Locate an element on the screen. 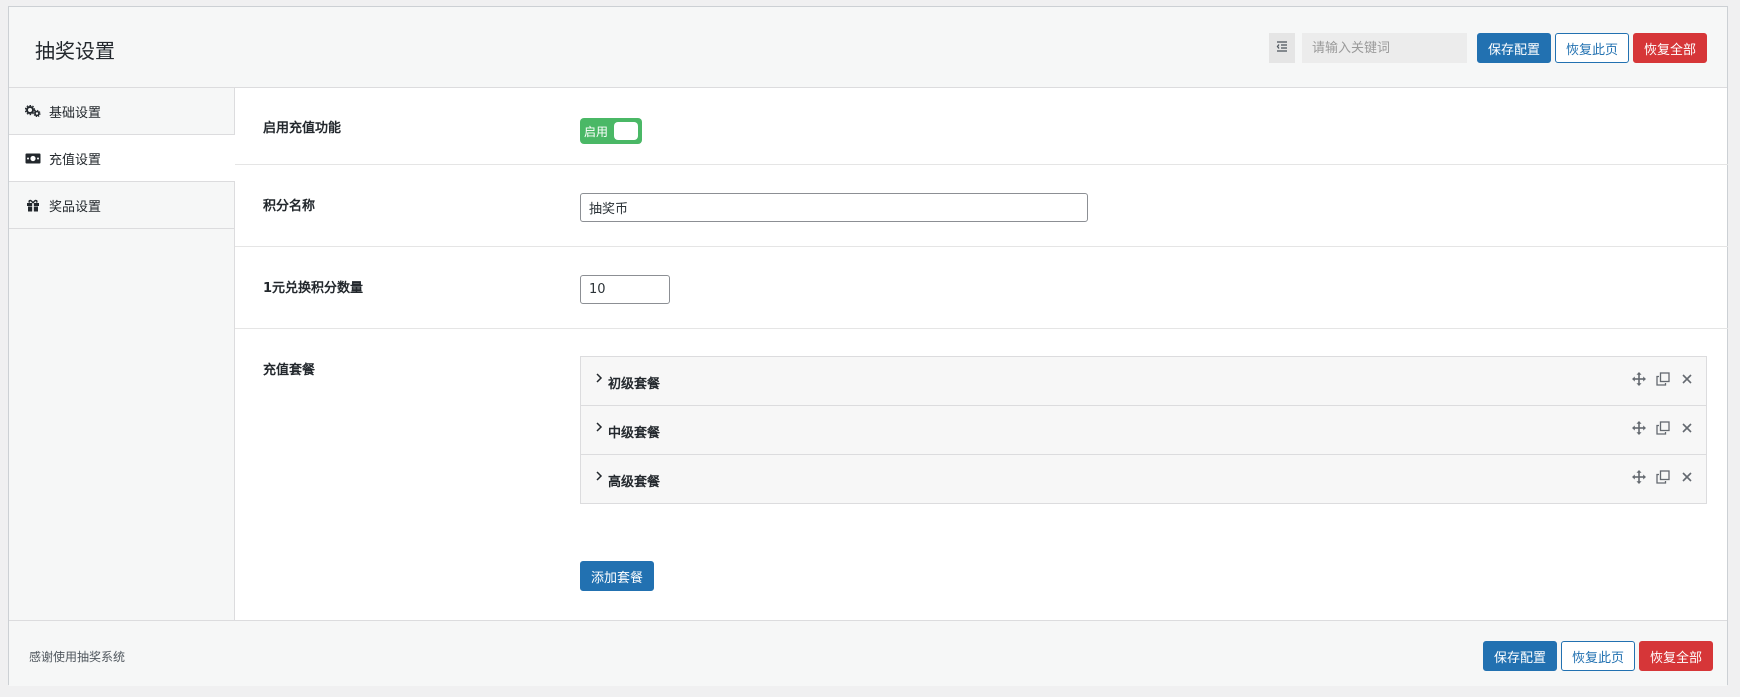 This screenshot has height=697, width=1740. footer: 感谢使用抽奖系统 保存配置 恢复此页 恢复全部 is located at coordinates (868, 653).